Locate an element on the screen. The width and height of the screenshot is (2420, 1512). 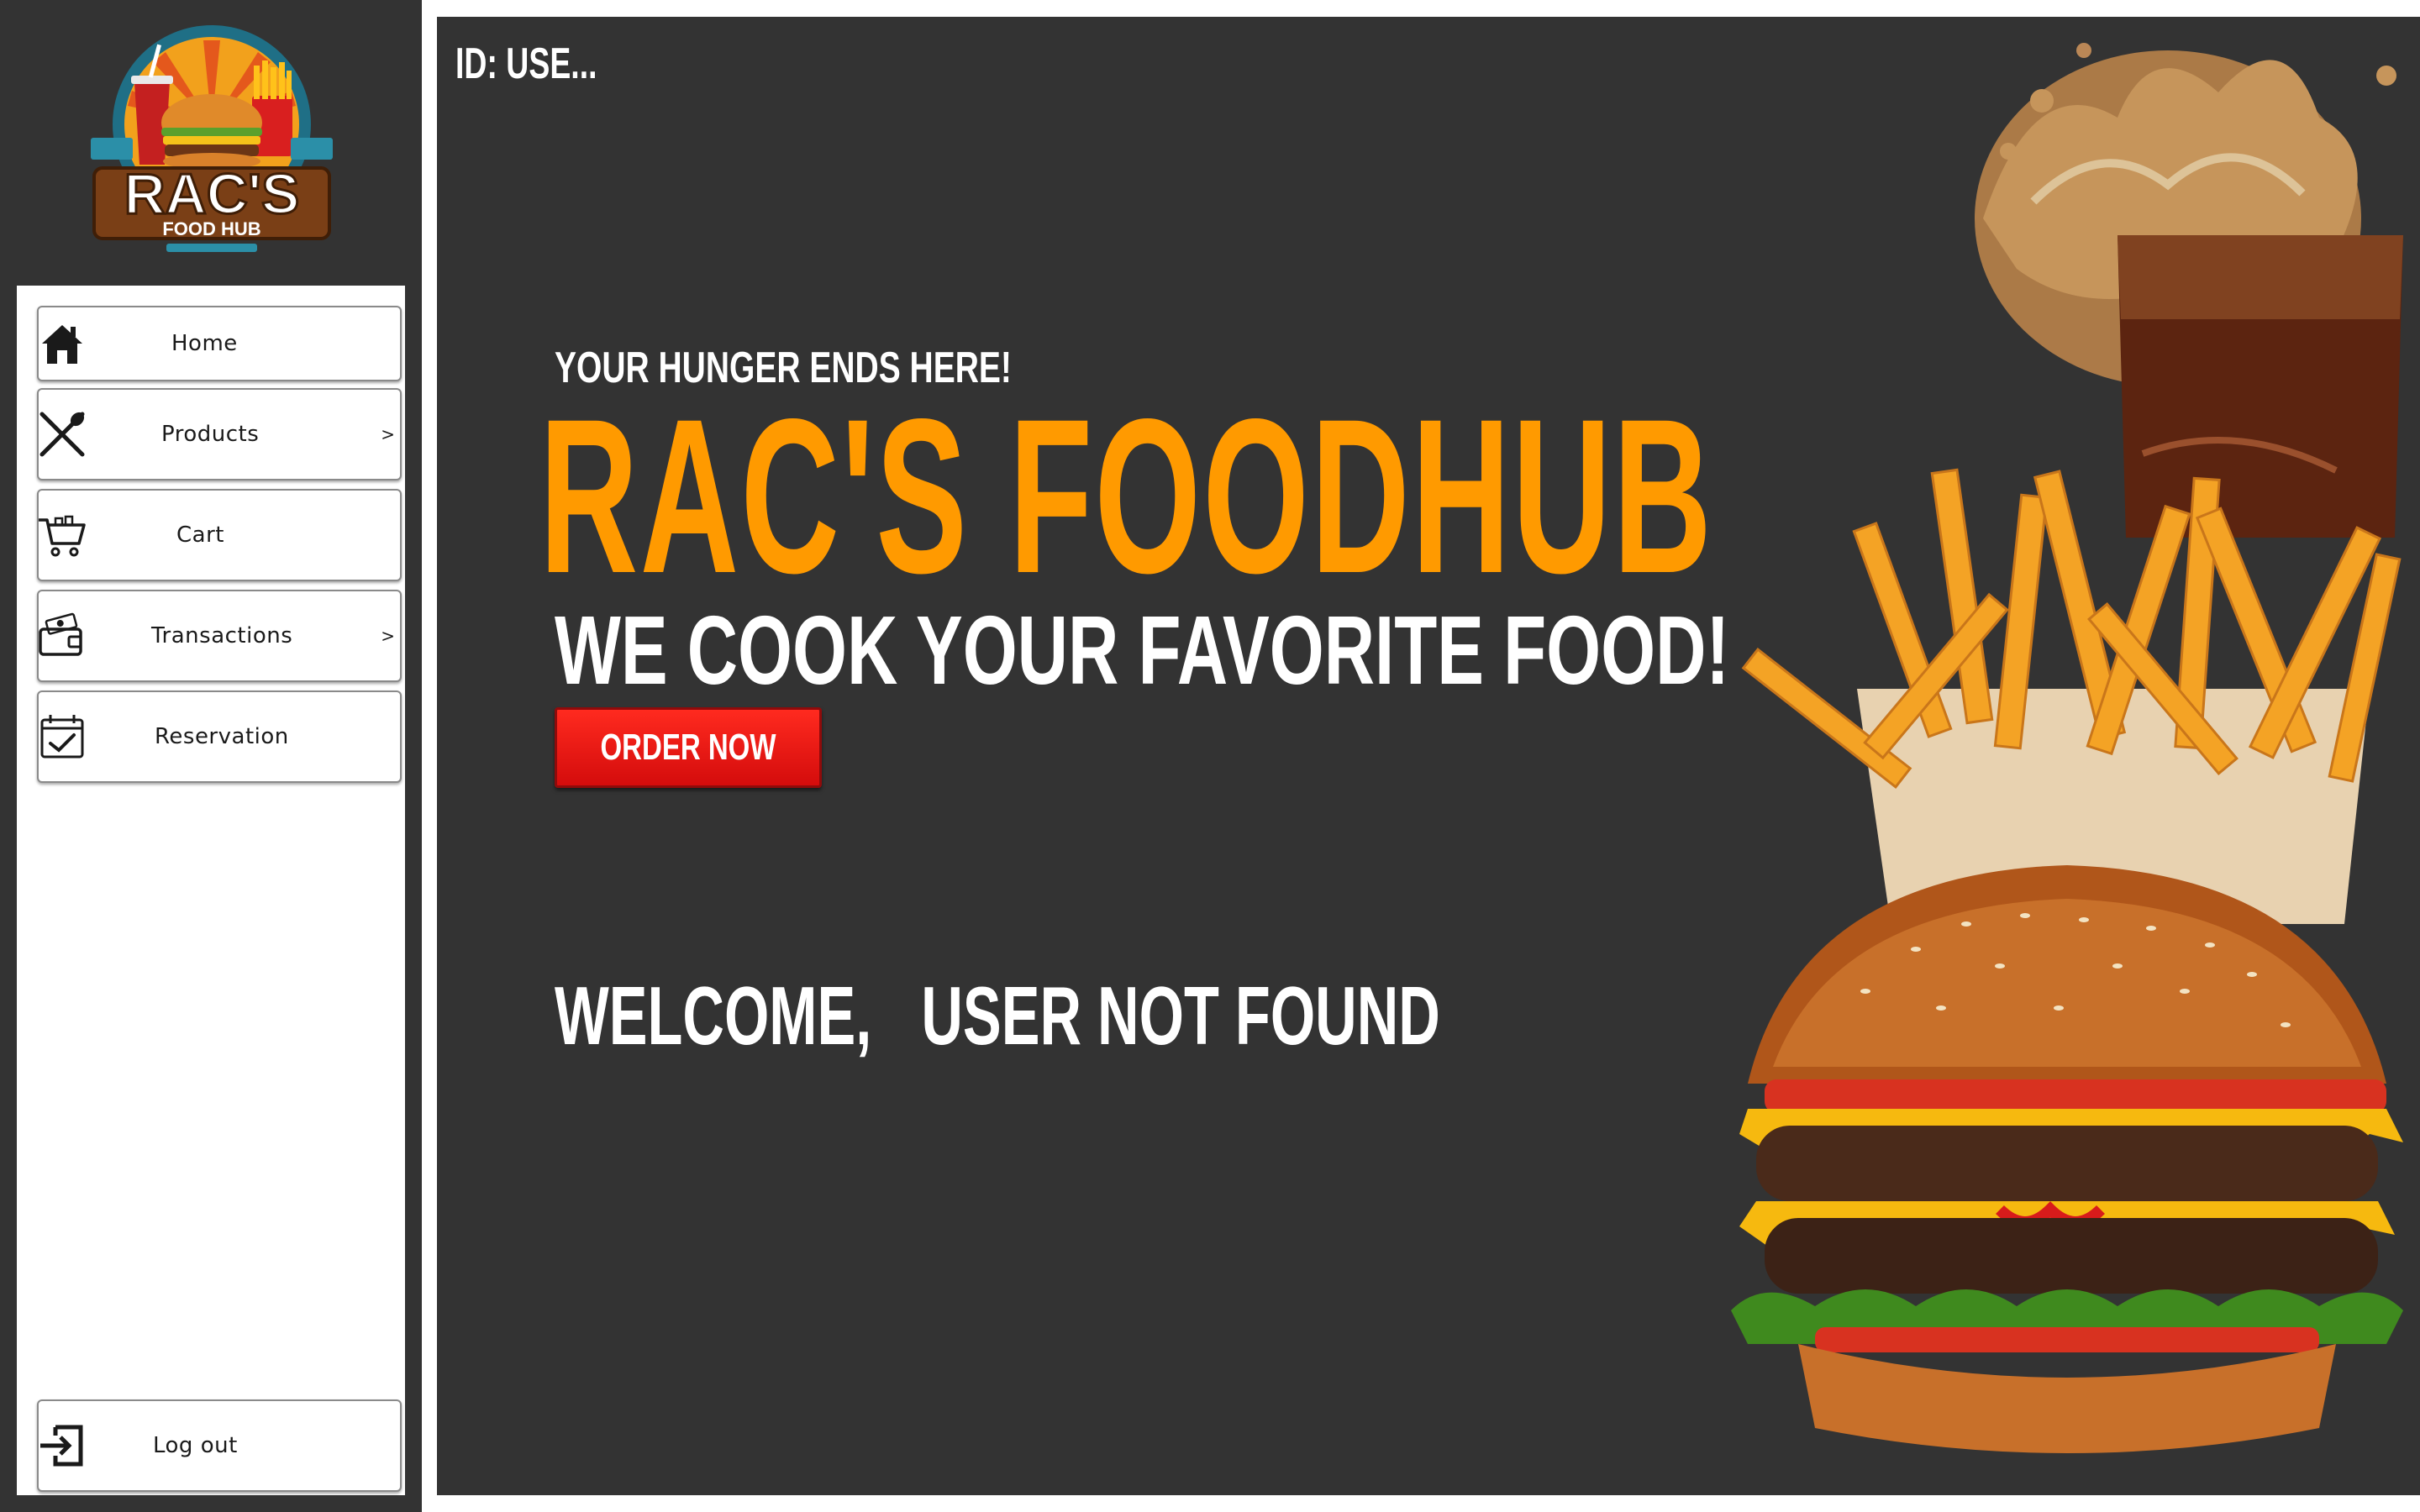
brand-logo: RAC'S FOOD HUB is located at coordinates (212, 141).